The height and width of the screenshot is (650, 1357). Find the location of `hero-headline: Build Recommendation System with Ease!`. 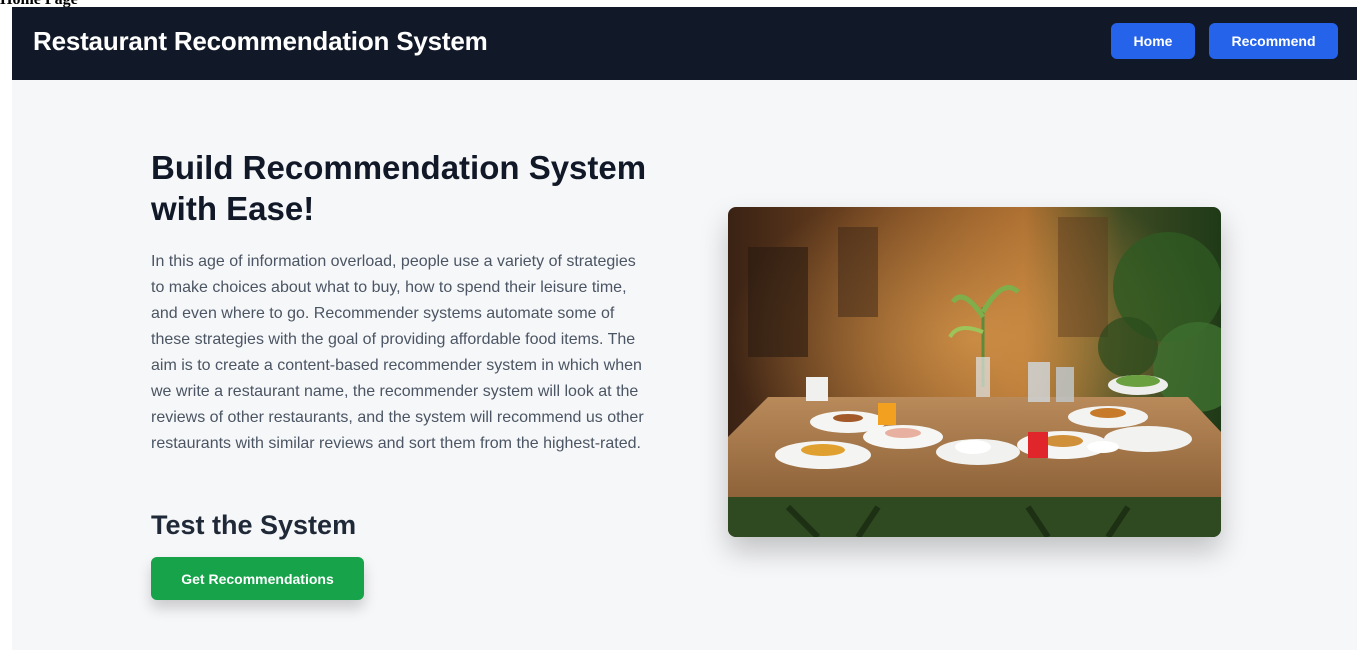

hero-headline: Build Recommendation System with Ease! is located at coordinates (399, 188).